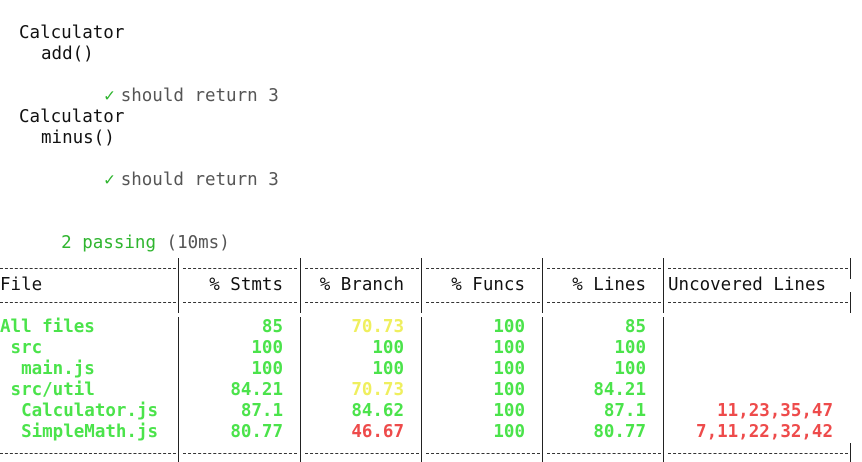 This screenshot has height=462, width=862. I want to click on table-row: src 100 100 100 100, so click(431, 348).